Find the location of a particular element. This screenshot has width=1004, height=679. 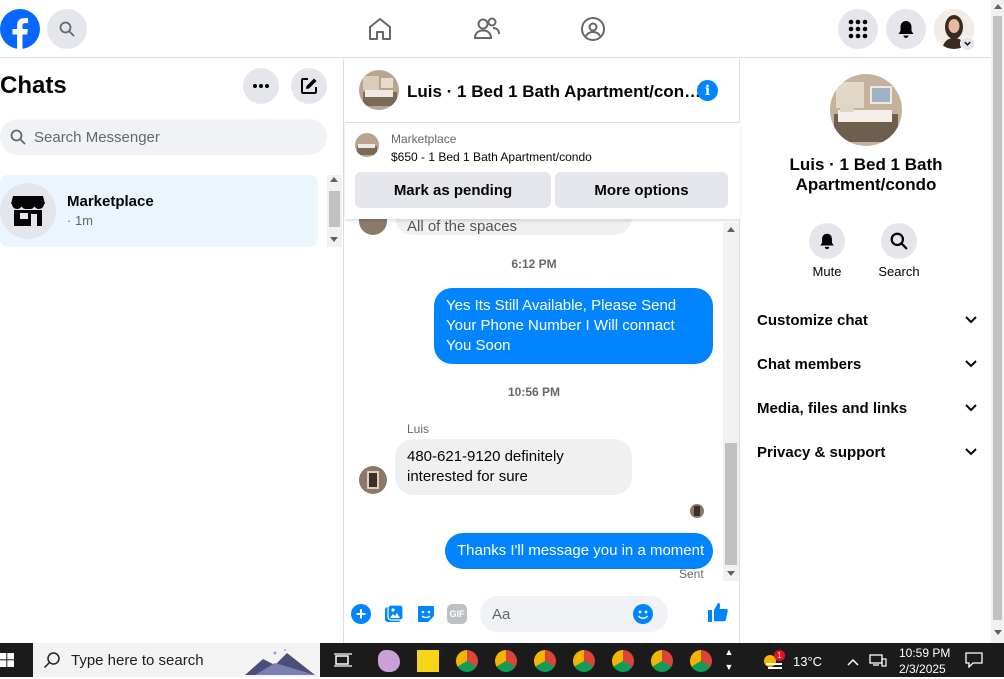

chat-name: Marketplace is located at coordinates (110, 201).